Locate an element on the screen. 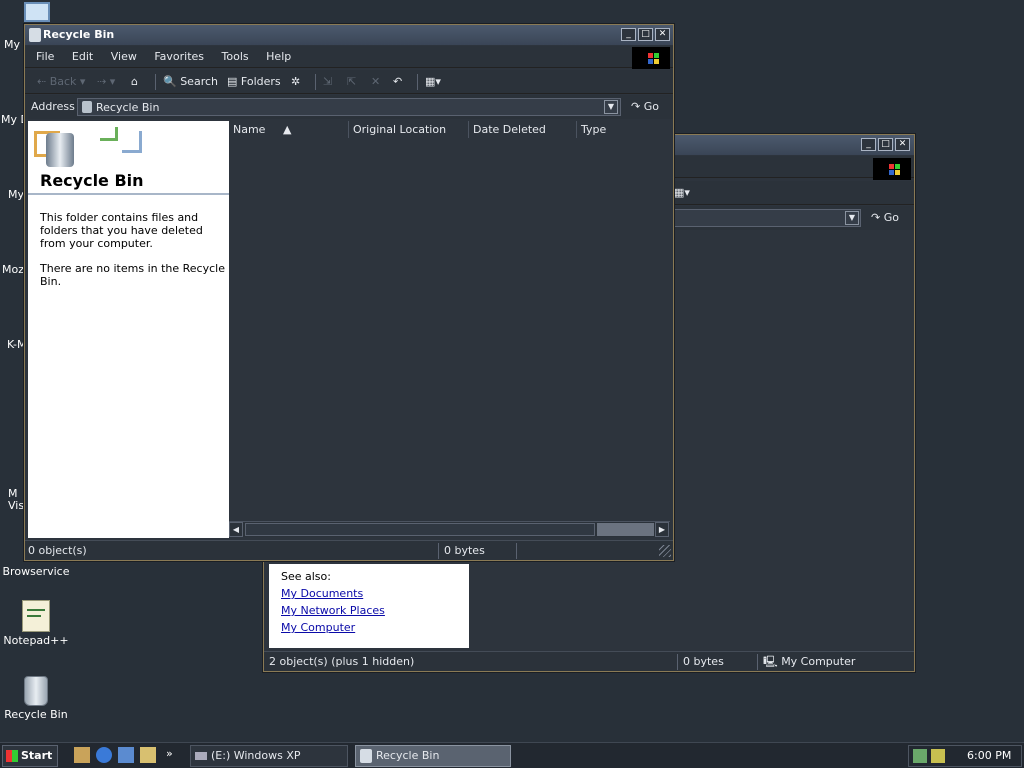 This screenshot has height=768, width=1024. status-objects: 0 object(s) is located at coordinates (232, 551).